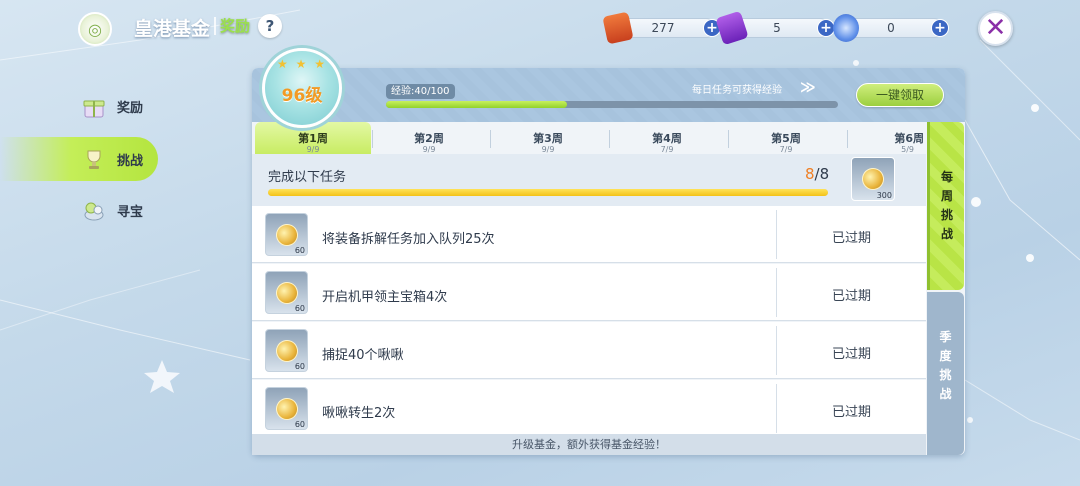 This screenshot has width=1080, height=486. What do you see at coordinates (589, 292) in the screenshot?
I see `task-row: 60 开启机甲领主宝箱4次 已过期` at bounding box center [589, 292].